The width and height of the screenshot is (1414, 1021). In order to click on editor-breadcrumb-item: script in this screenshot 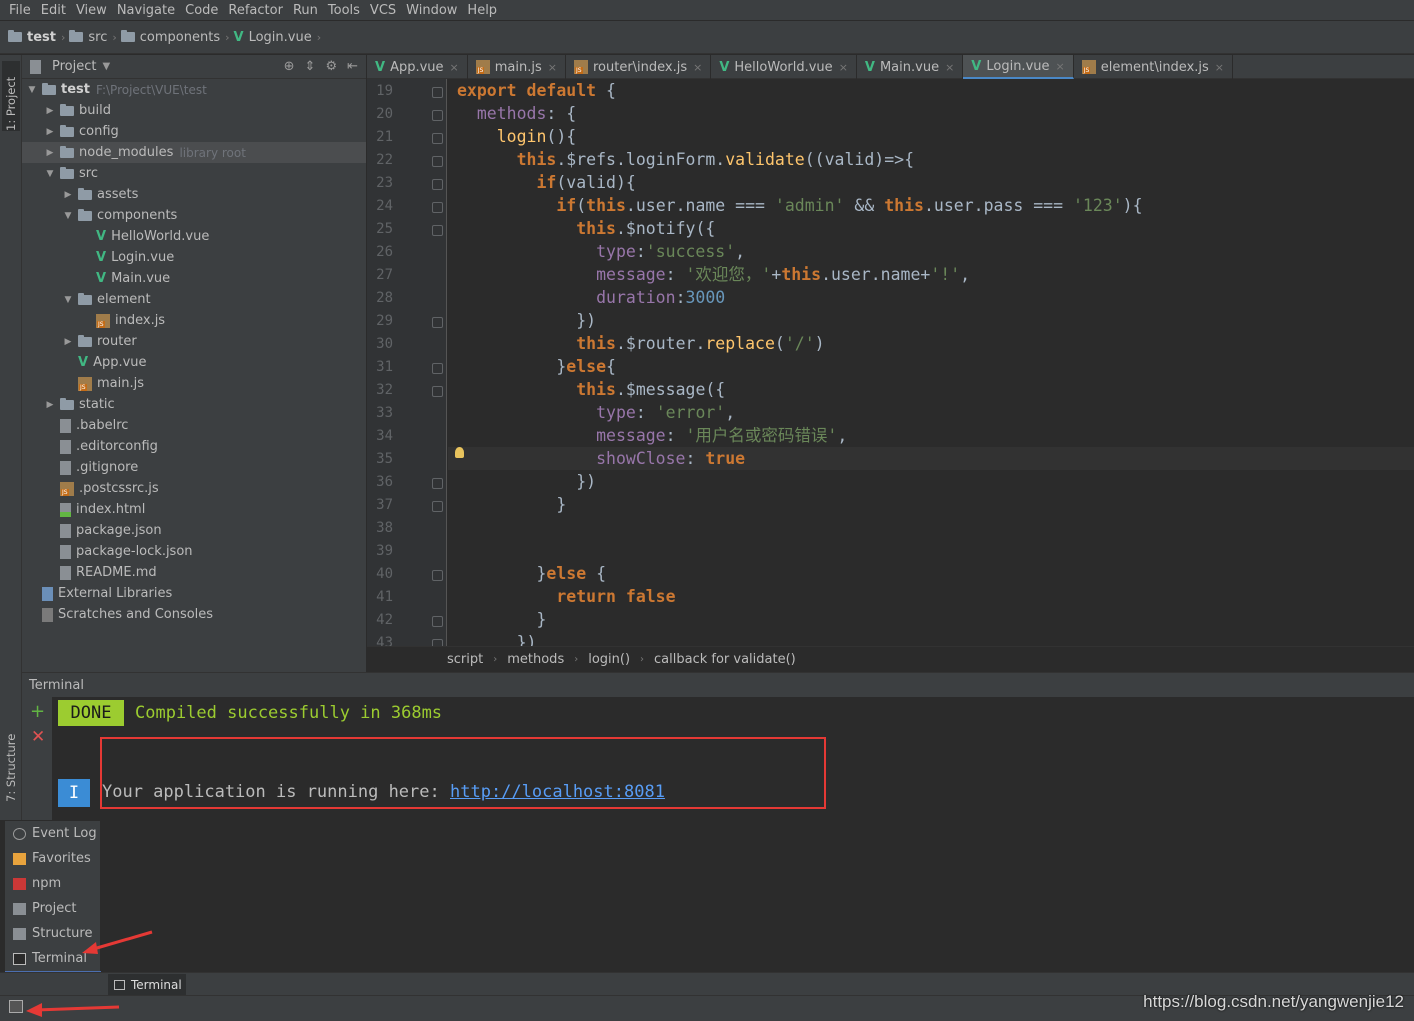, I will do `click(465, 659)`.